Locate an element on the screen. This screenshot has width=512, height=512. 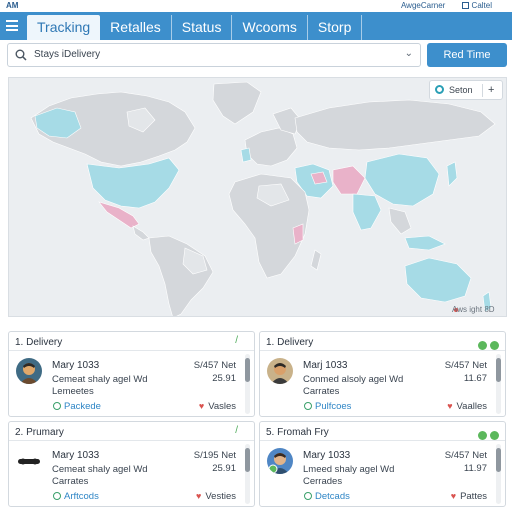
checkbox-icon is located at coordinates (465, 5).